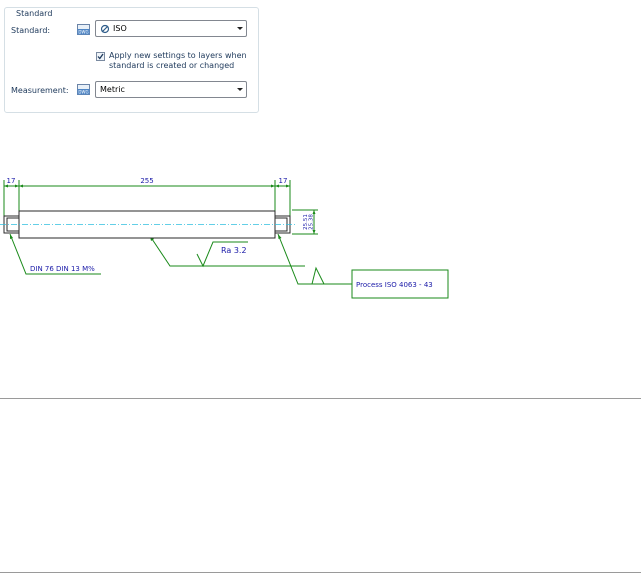 The height and width of the screenshot is (573, 641). I want to click on standard-style-icon, so click(105, 29).